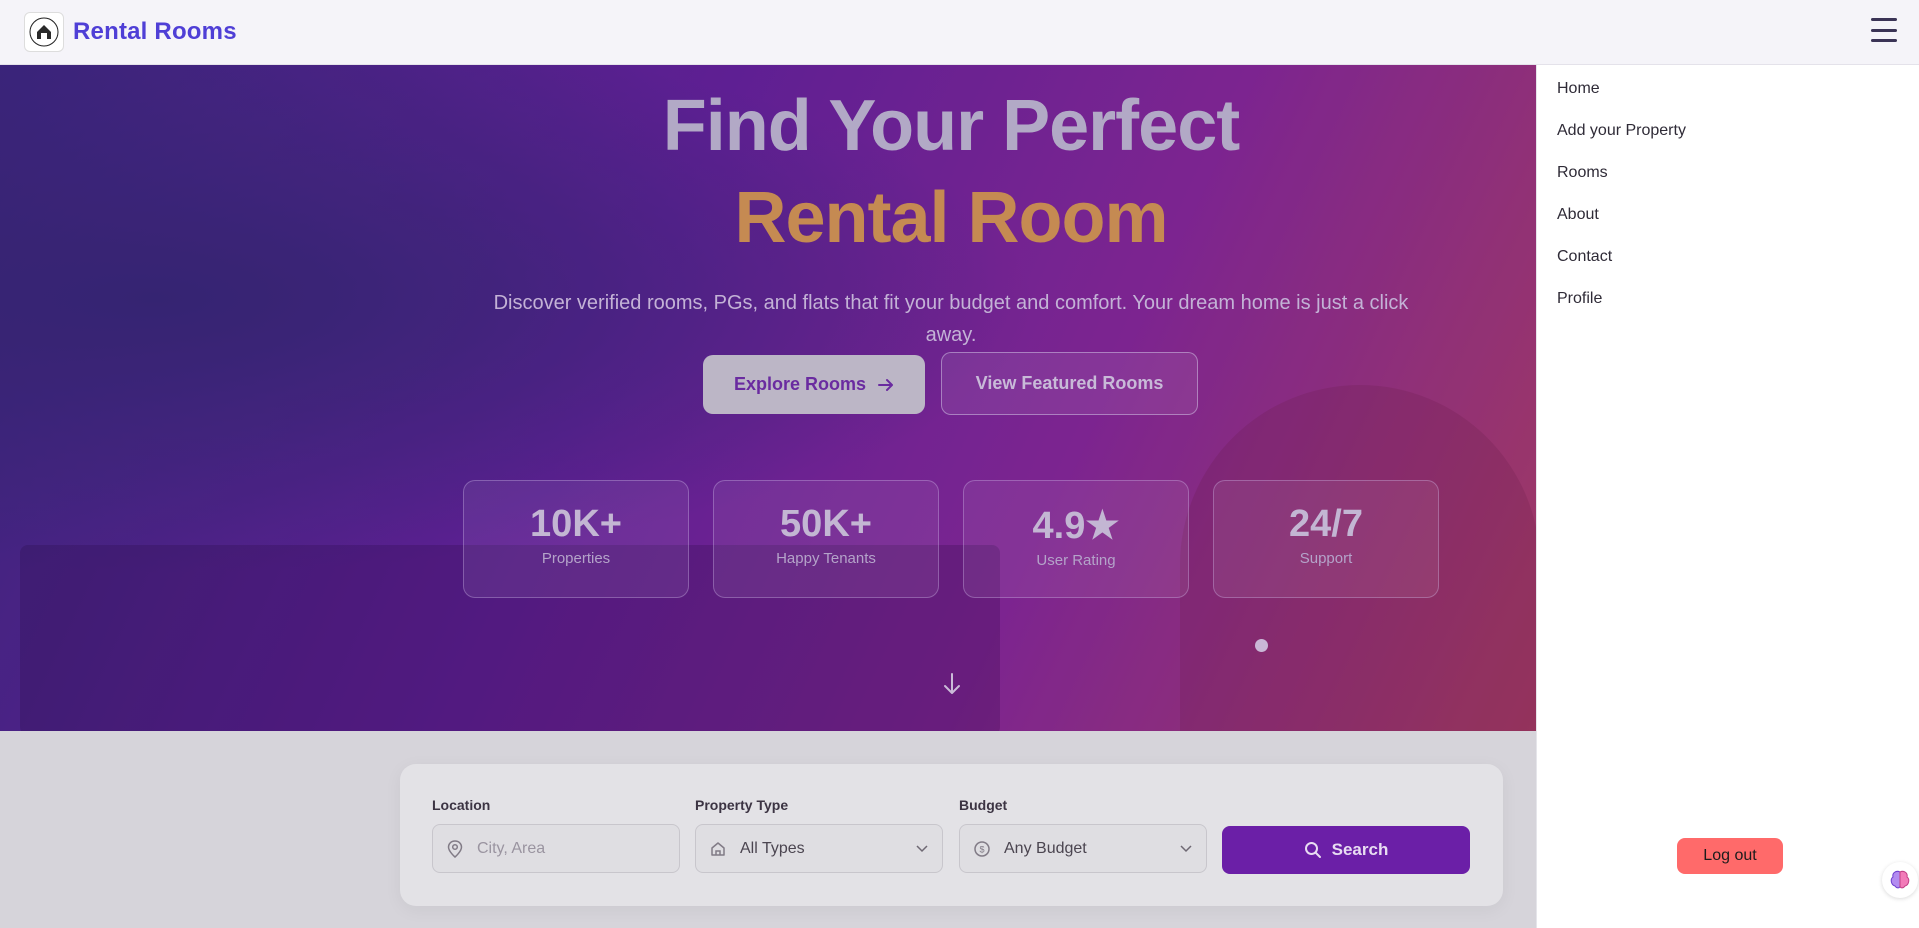 This screenshot has height=928, width=1919. I want to click on arrow-right-icon, so click(886, 384).